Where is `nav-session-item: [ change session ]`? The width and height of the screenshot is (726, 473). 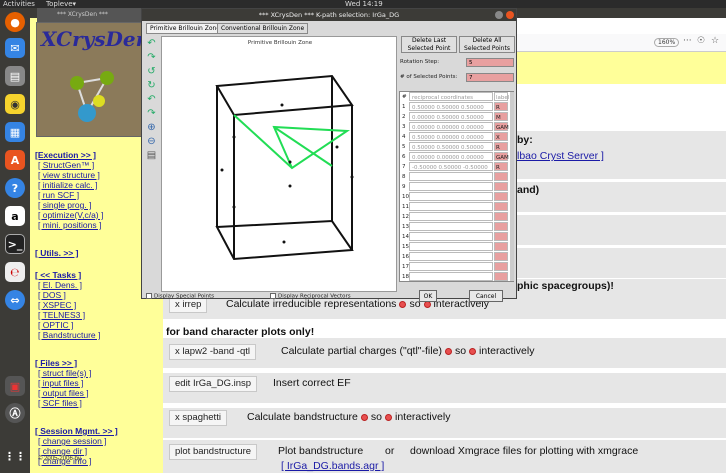
nav-session-item: [ change session ] is located at coordinates (72, 441).